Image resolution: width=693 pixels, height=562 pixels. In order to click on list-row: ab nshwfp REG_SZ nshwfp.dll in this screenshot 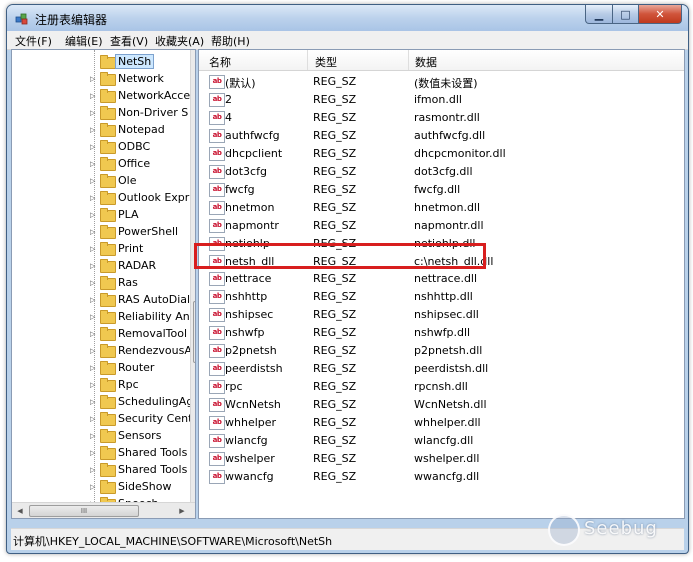, I will do `click(441, 332)`.